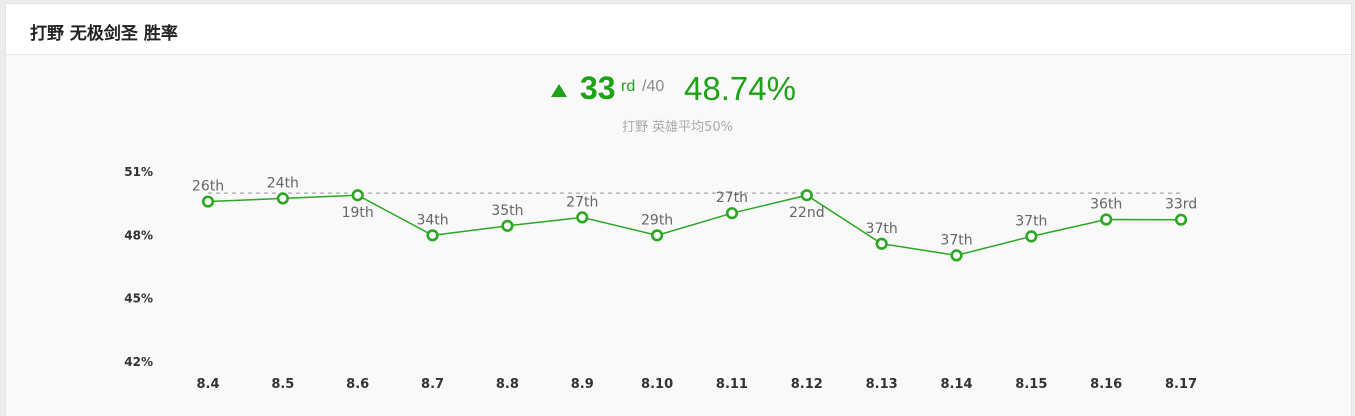 The width and height of the screenshot is (1355, 416). What do you see at coordinates (507, 384) in the screenshot?
I see `x-tick-label: 8.8` at bounding box center [507, 384].